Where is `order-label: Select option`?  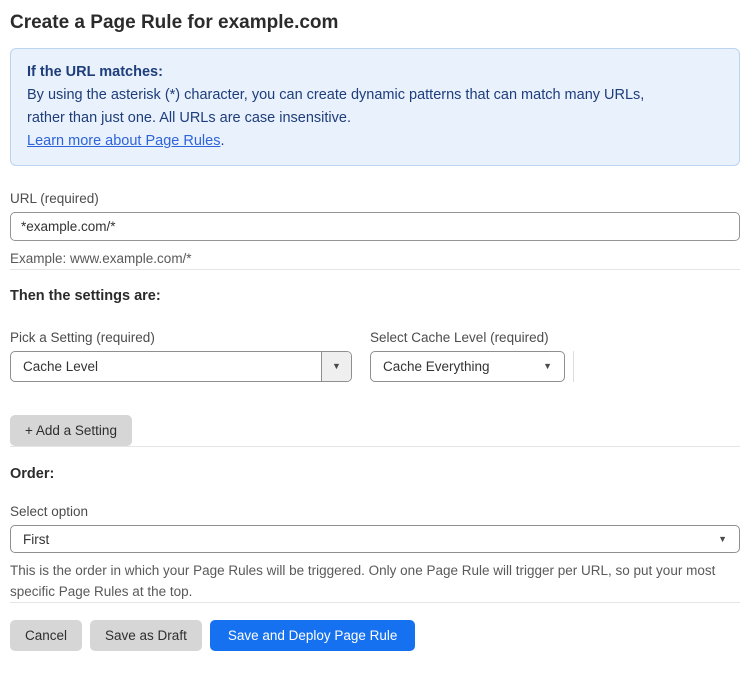
order-label: Select option is located at coordinates (49, 511).